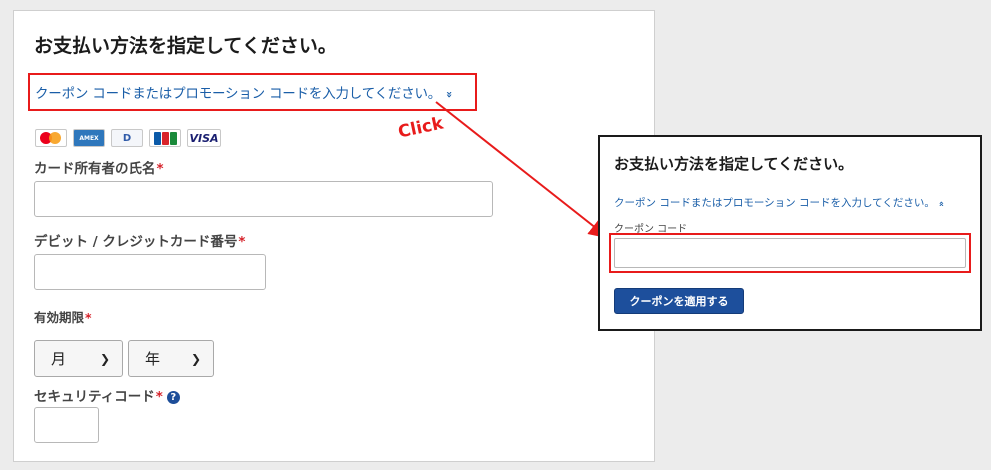 Image resolution: width=991 pixels, height=470 pixels. I want to click on chevron-up-icon: », so click(941, 204).